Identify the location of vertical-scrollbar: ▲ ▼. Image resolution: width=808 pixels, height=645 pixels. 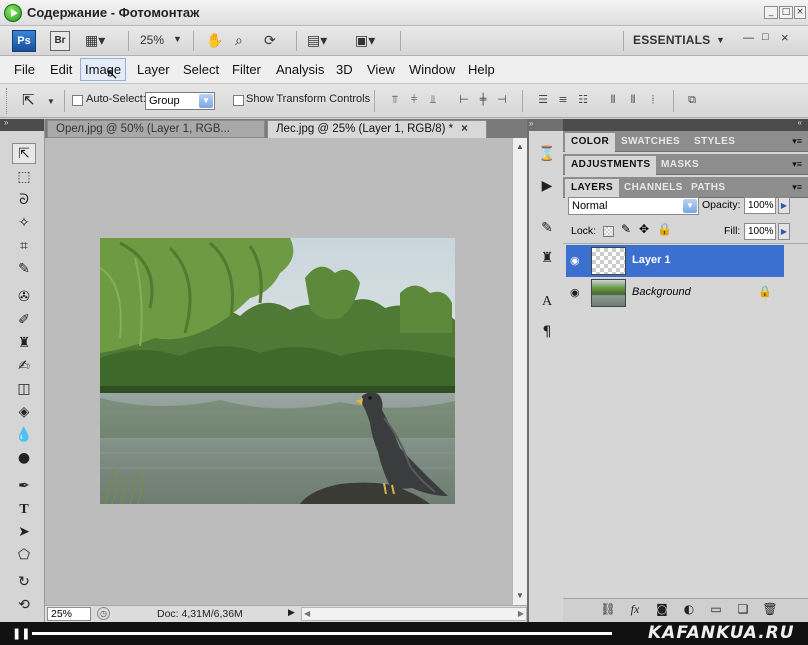
(519, 371).